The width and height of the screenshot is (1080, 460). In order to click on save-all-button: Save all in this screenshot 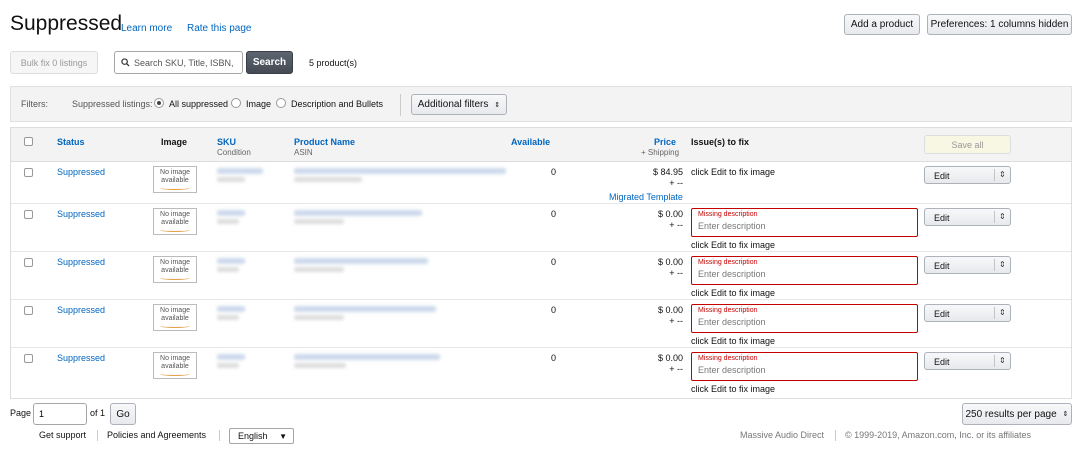, I will do `click(967, 144)`.